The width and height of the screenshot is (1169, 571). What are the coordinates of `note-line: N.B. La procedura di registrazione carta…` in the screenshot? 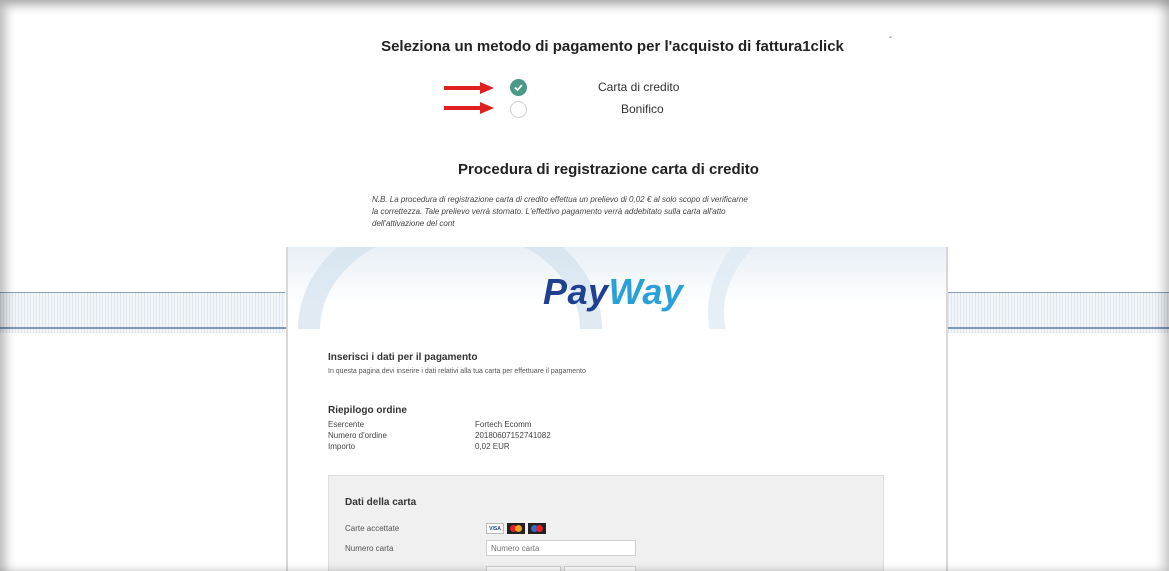 It's located at (560, 199).